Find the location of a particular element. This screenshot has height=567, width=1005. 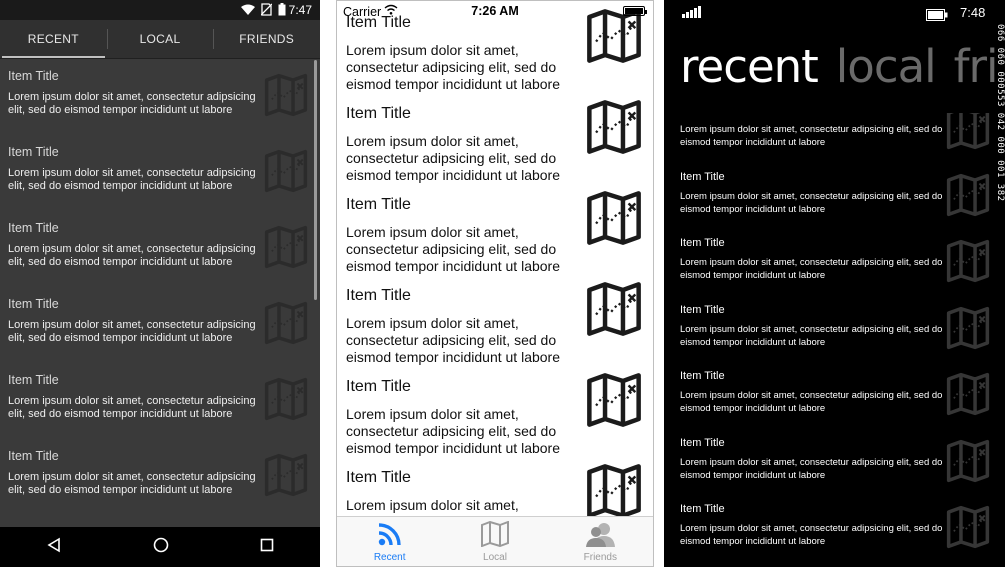

wp-status-bar: 7:48 is located at coordinates (834, 14).